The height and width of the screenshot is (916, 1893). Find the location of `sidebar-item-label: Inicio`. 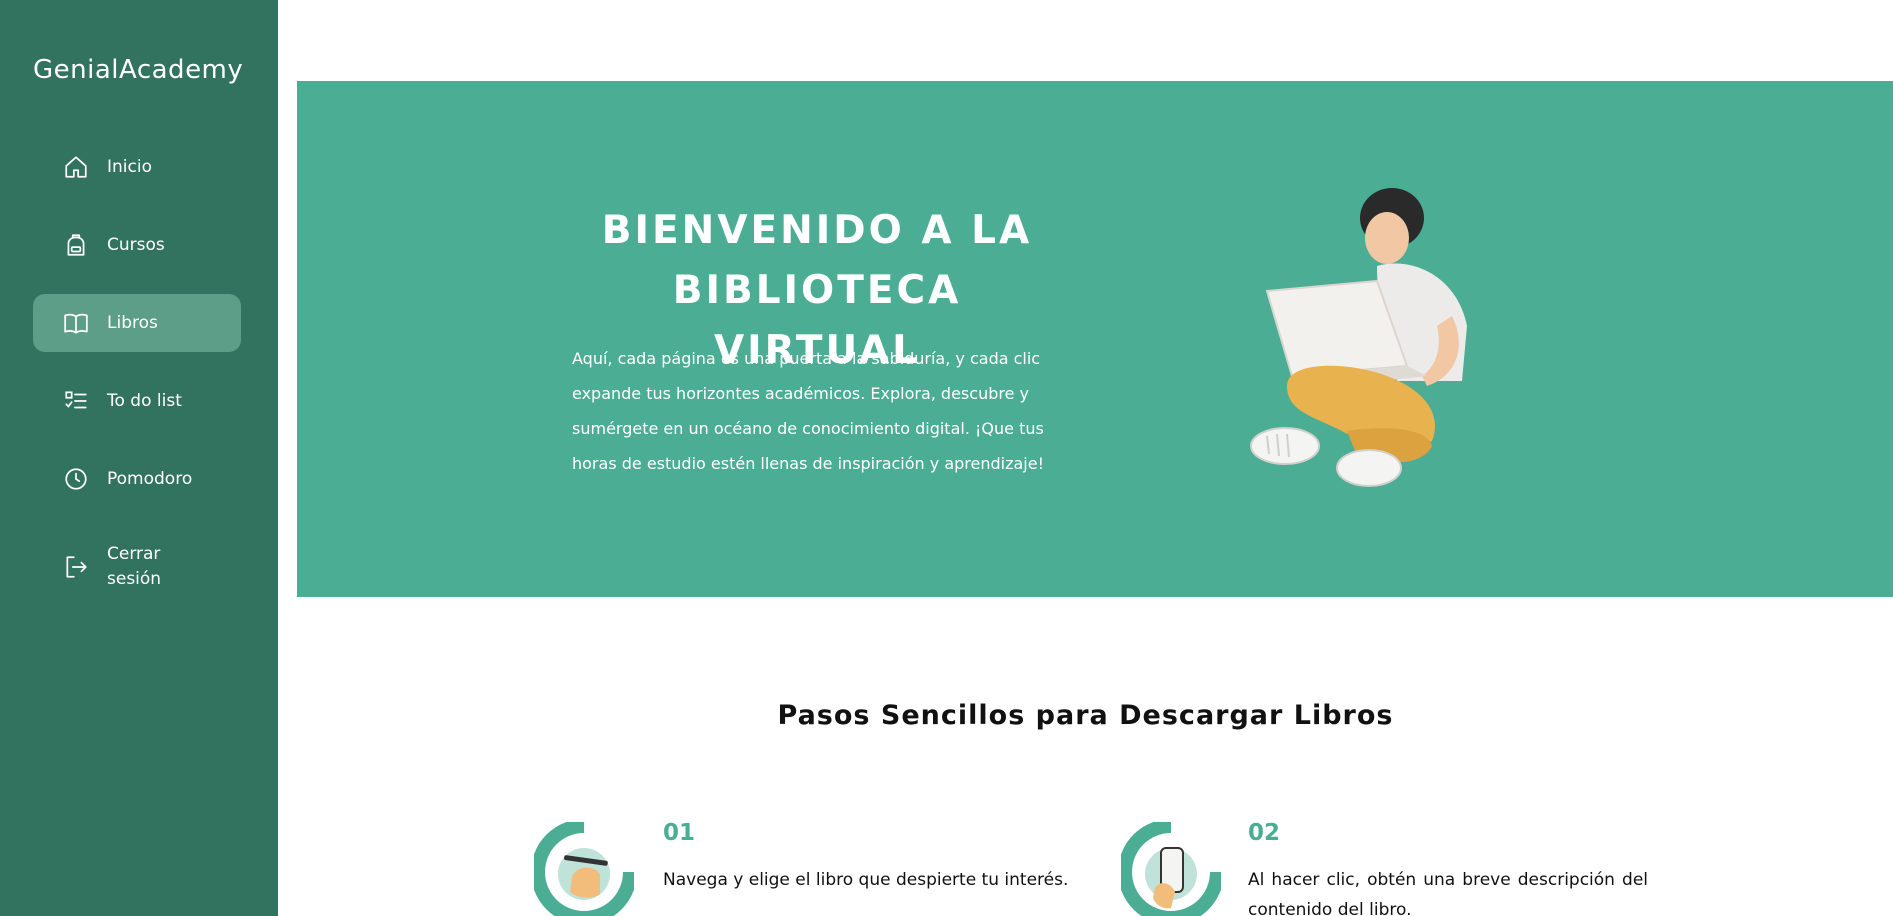

sidebar-item-label: Inicio is located at coordinates (129, 166).